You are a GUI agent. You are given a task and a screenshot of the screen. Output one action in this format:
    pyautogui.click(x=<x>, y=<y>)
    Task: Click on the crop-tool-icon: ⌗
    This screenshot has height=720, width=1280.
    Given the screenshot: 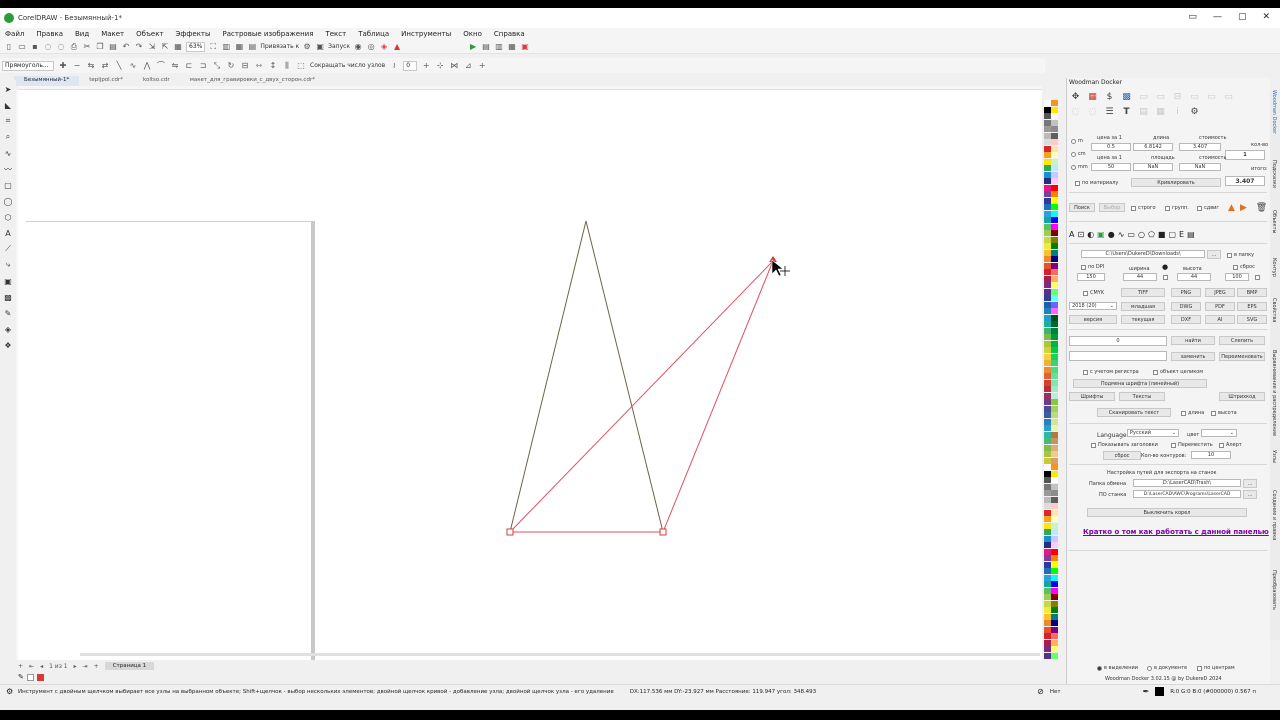 What is the action you would take?
    pyautogui.click(x=8, y=121)
    